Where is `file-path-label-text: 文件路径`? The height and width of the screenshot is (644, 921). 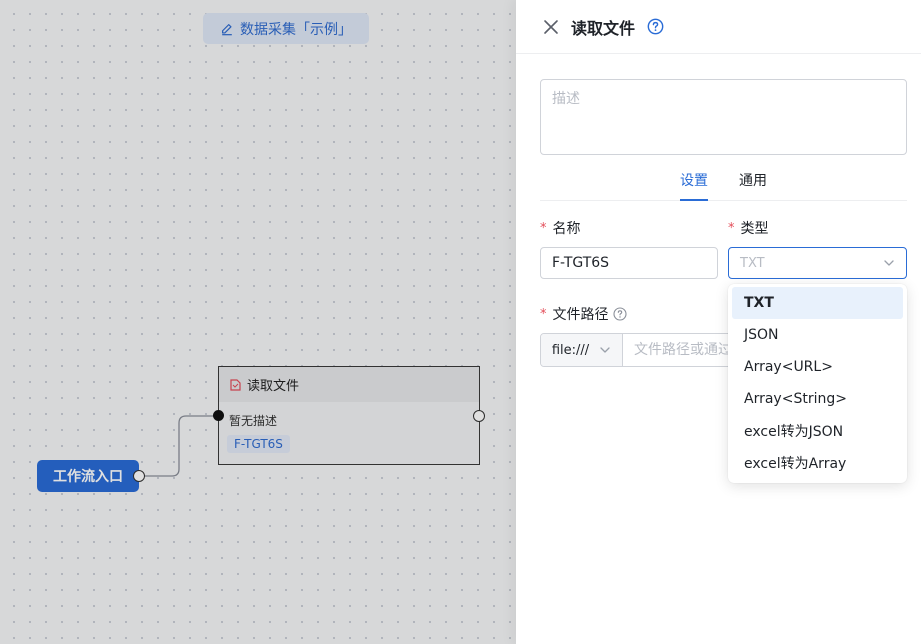
file-path-label-text: 文件路径 is located at coordinates (580, 315).